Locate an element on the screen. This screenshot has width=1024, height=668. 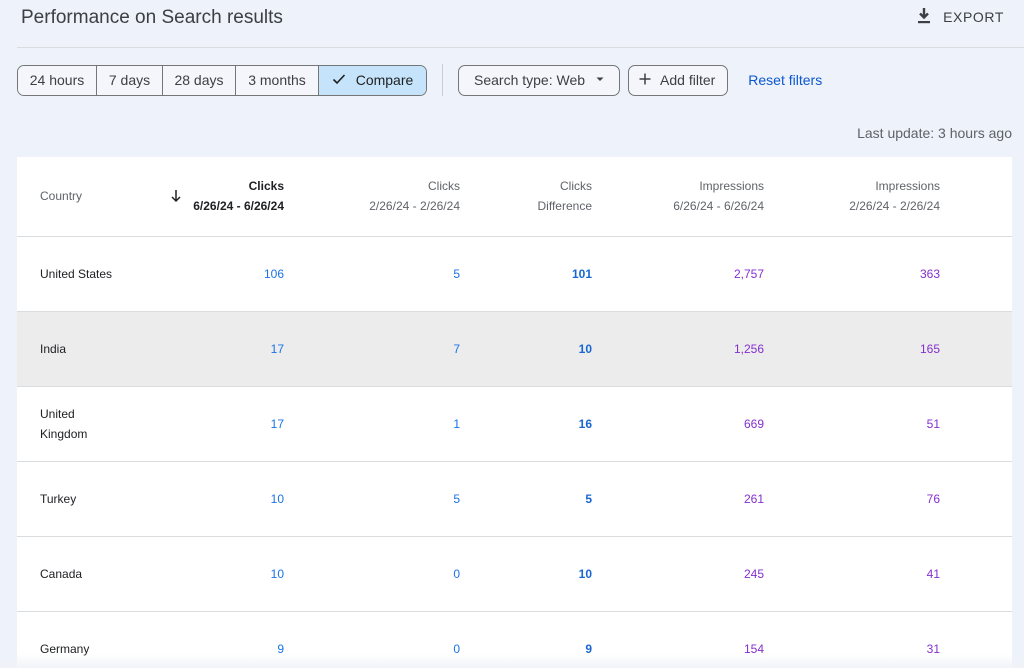
search-type-label: Search type: Web is located at coordinates (530, 80).